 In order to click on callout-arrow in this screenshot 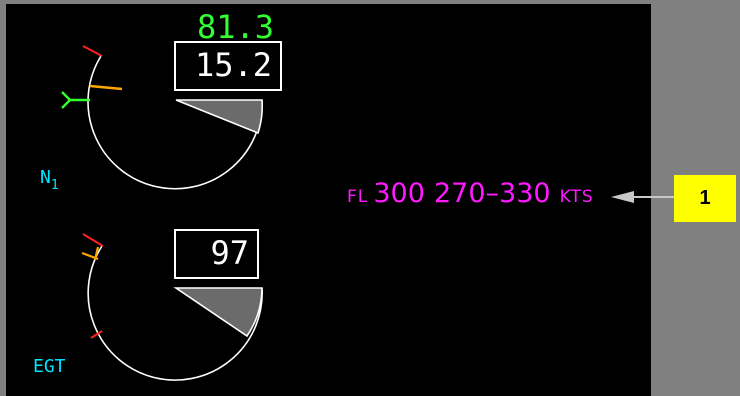, I will do `click(642, 197)`.